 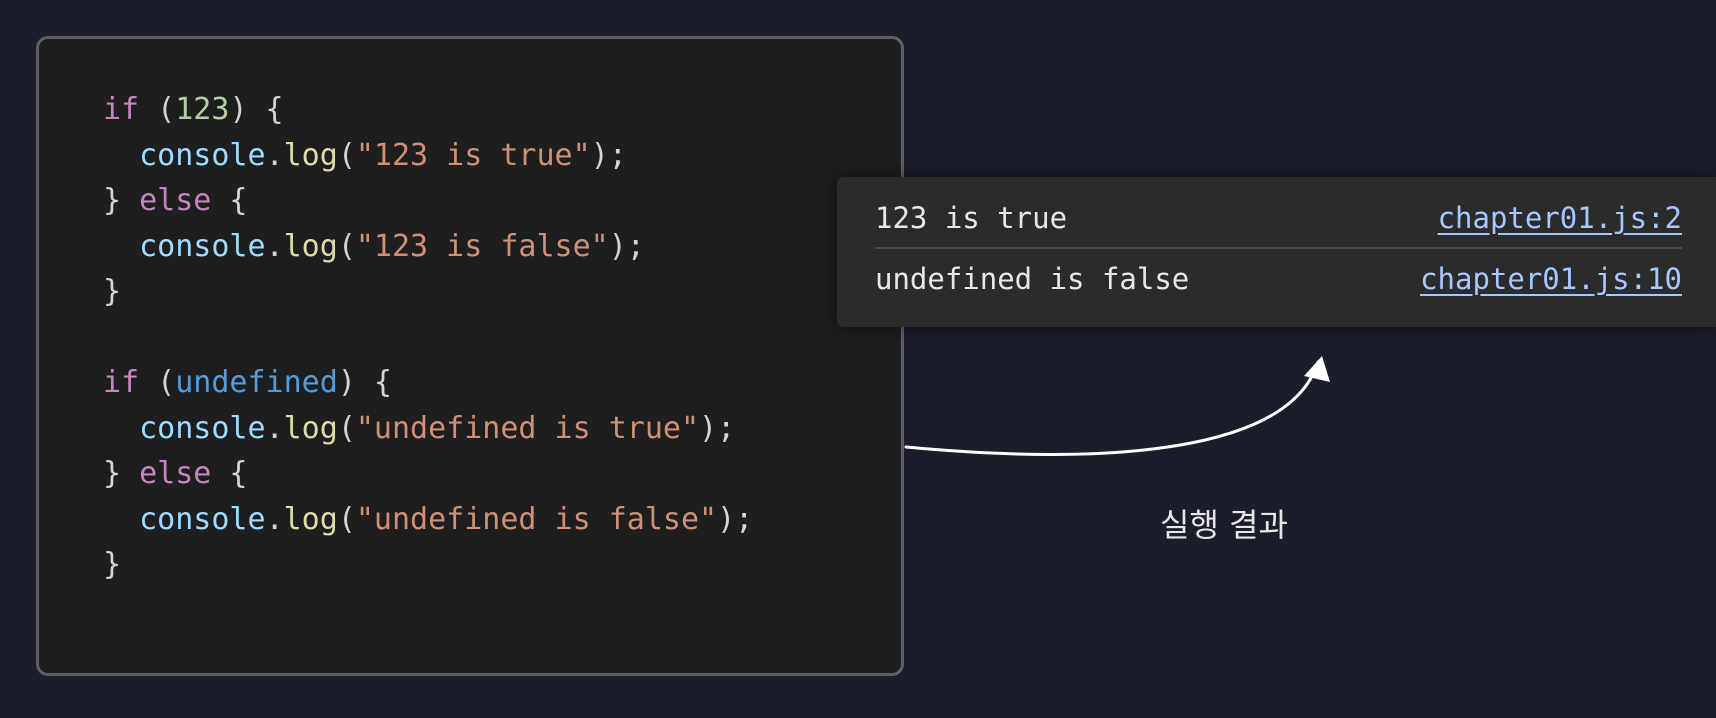 I want to click on console-row: undefined is false chapter01.js:10, so click(x=1278, y=279).